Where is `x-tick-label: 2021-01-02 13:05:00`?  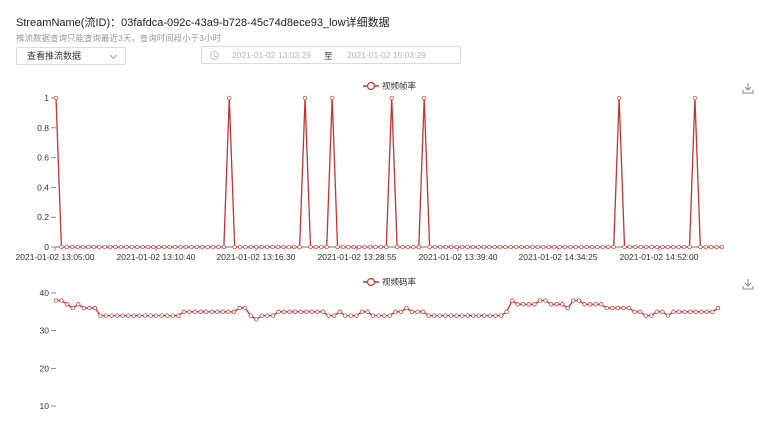
x-tick-label: 2021-01-02 13:05:00 is located at coordinates (55, 257).